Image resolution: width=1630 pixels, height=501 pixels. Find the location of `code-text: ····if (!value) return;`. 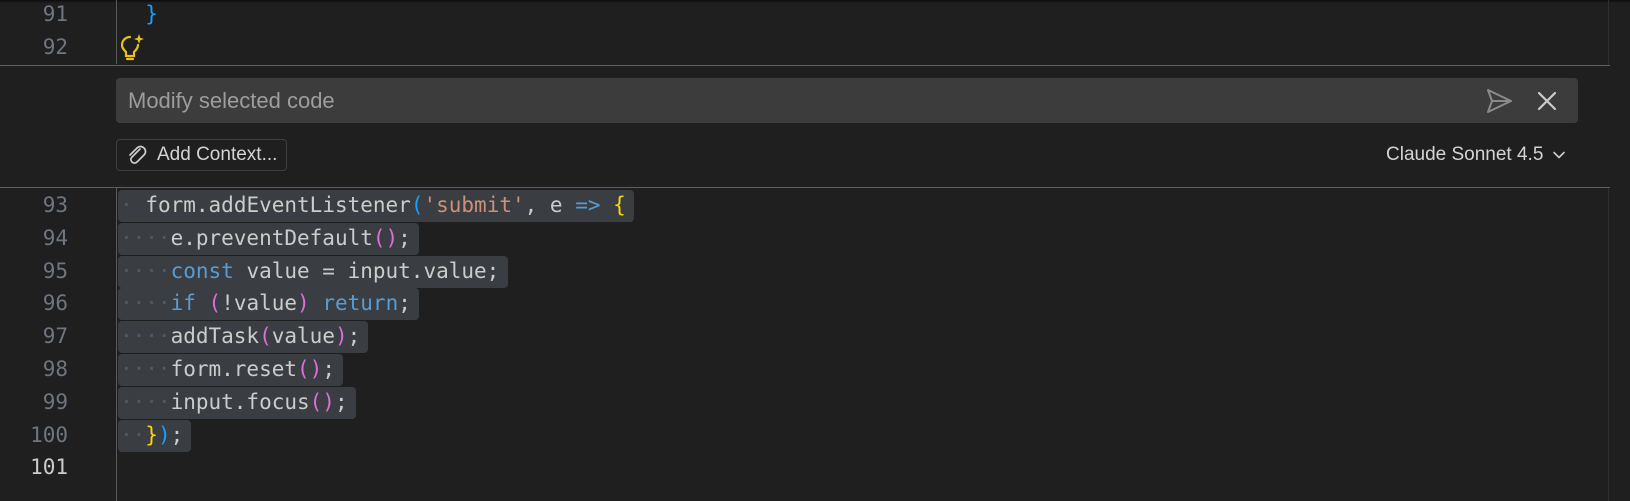

code-text: ····if (!value) return; is located at coordinates (265, 303).